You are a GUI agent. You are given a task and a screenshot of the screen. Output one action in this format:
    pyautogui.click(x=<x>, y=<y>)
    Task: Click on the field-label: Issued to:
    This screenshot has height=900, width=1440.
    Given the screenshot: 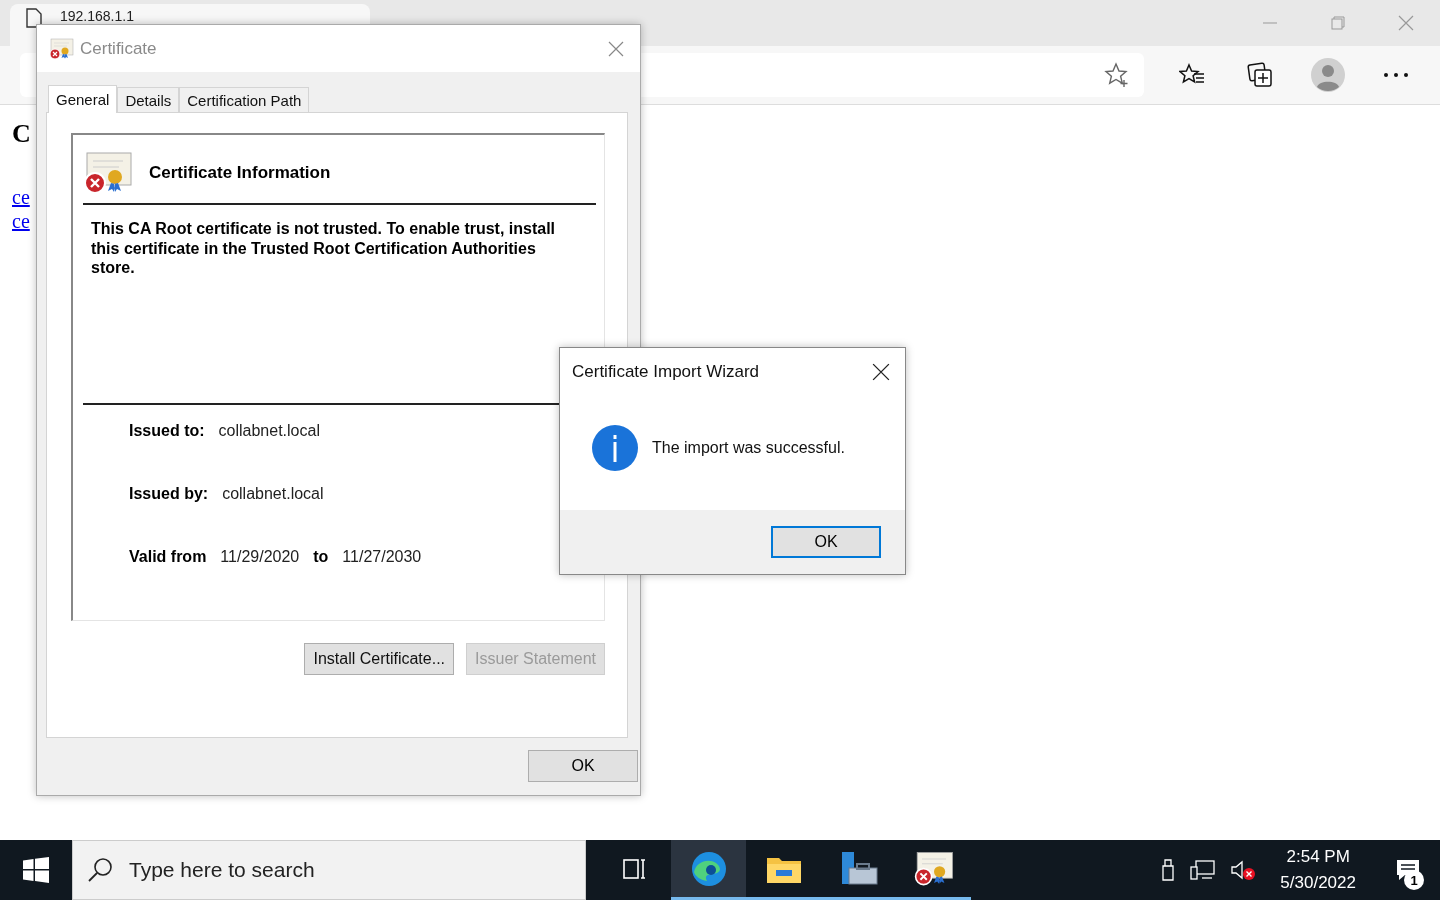 What is the action you would take?
    pyautogui.click(x=167, y=430)
    